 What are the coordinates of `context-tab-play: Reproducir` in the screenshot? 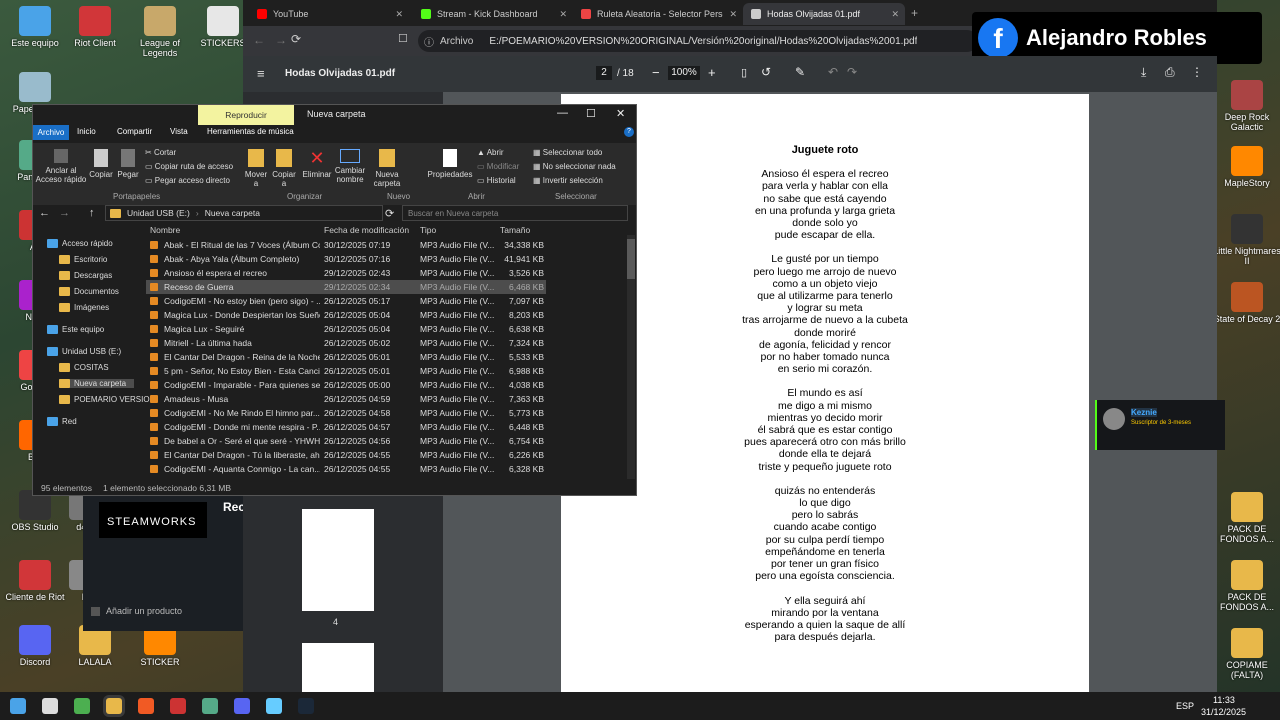 It's located at (246, 115).